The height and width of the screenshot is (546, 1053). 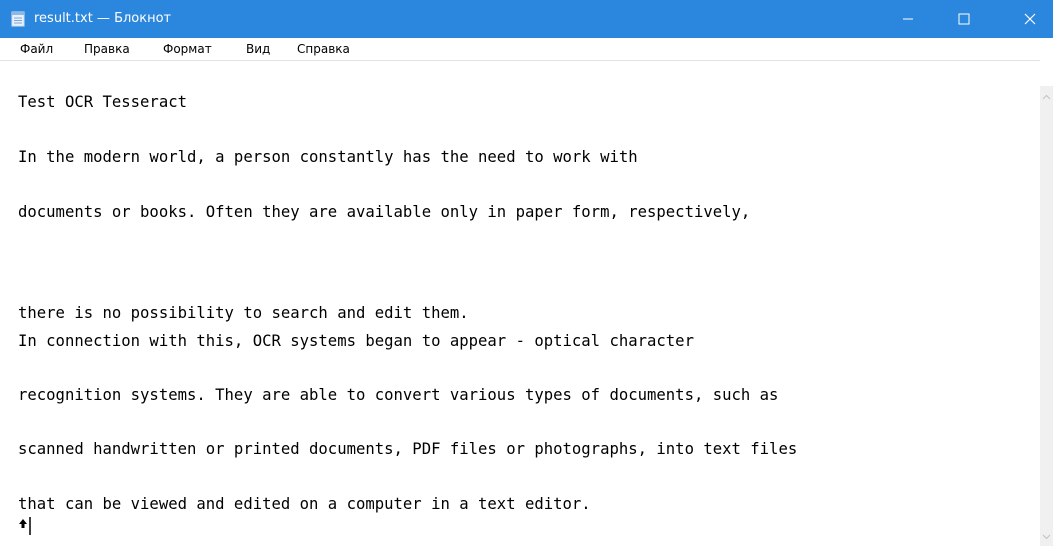 I want to click on maximize-icon, so click(x=964, y=19).